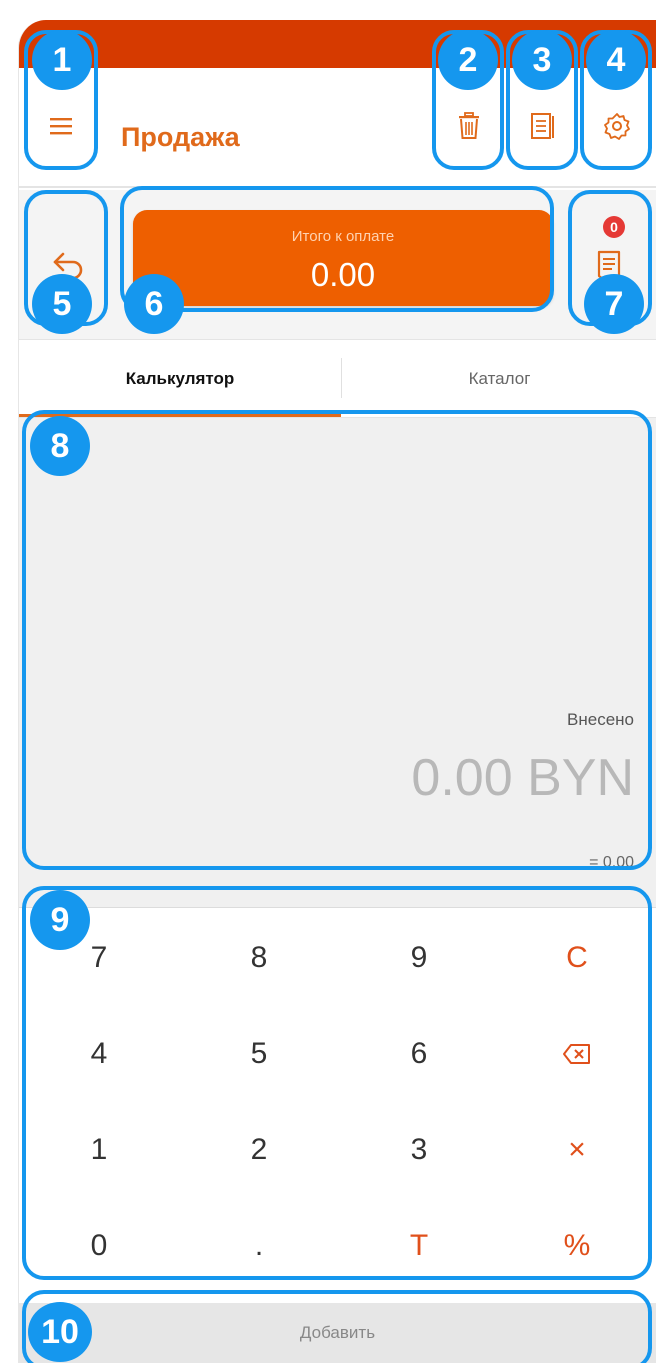  What do you see at coordinates (337, 249) in the screenshot?
I see `callout-frame-total` at bounding box center [337, 249].